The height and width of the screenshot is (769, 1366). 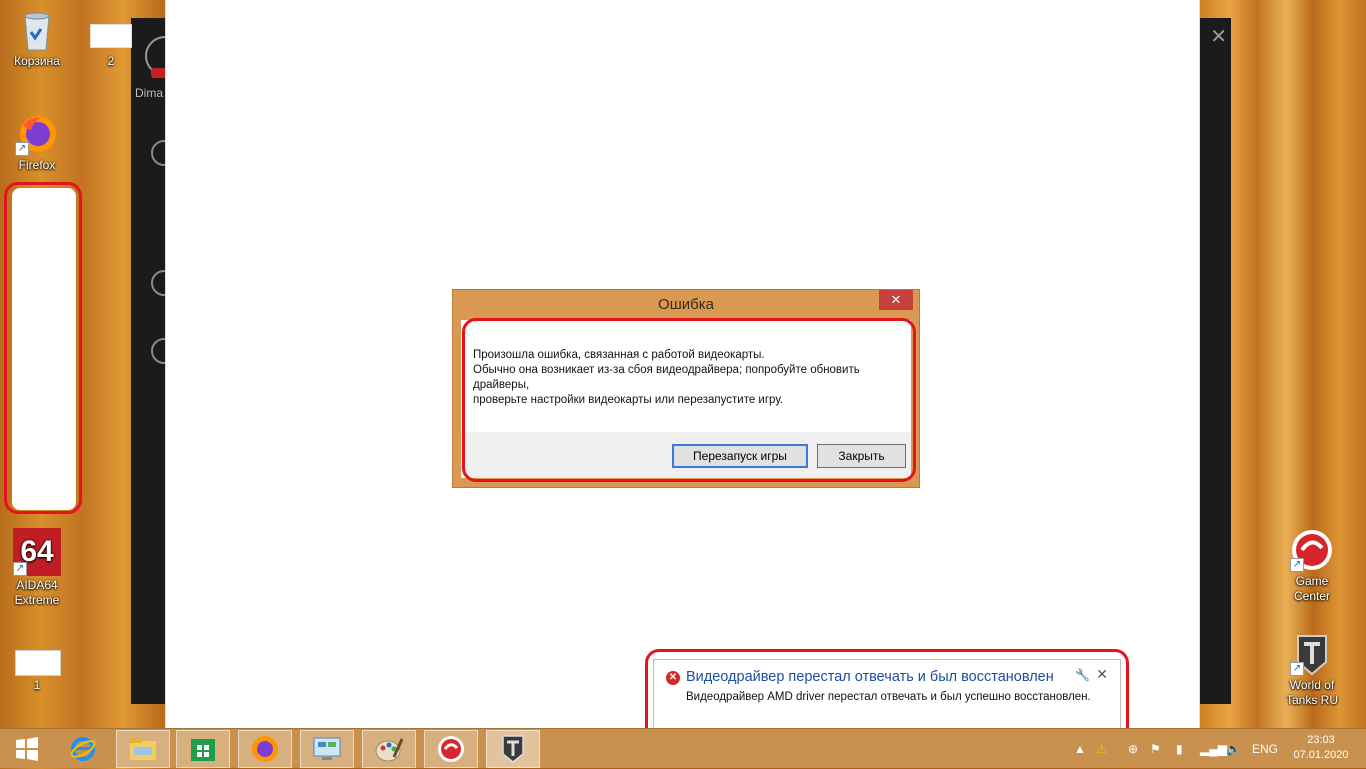 I want to click on volume-icon: 🔈, so click(x=1233, y=749).